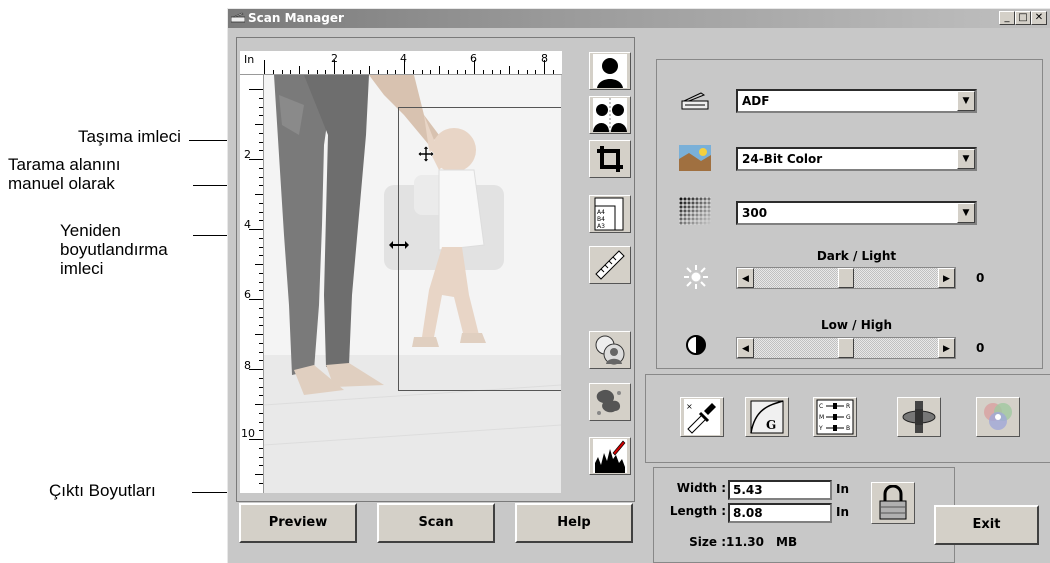 The image size is (1050, 563). I want to click on close-button: ✕, so click(1039, 18).